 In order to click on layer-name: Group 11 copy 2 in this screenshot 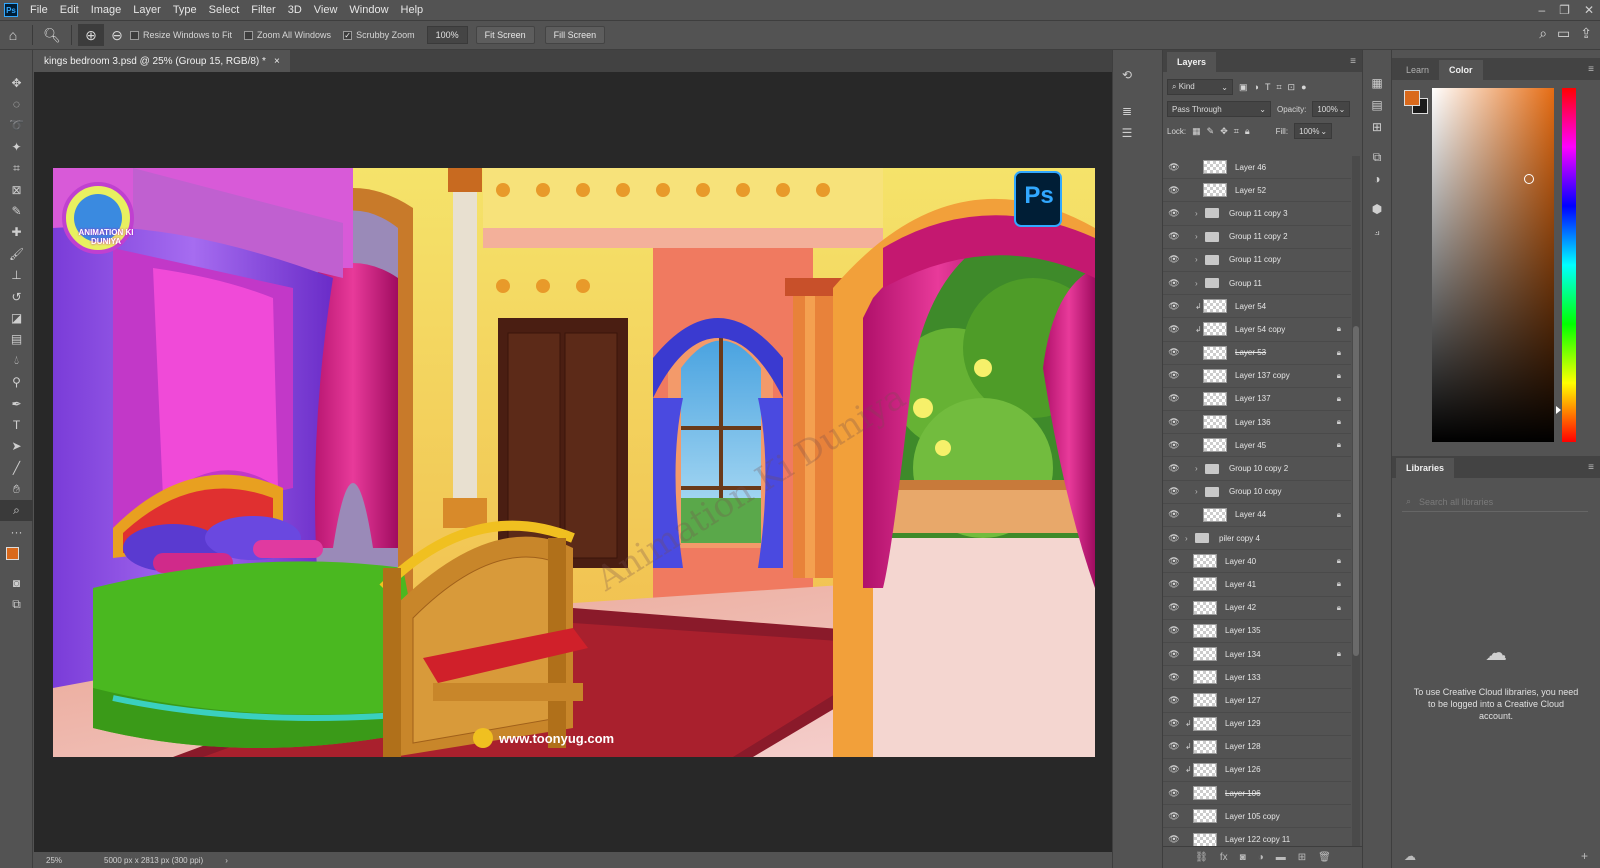, I will do `click(1258, 236)`.